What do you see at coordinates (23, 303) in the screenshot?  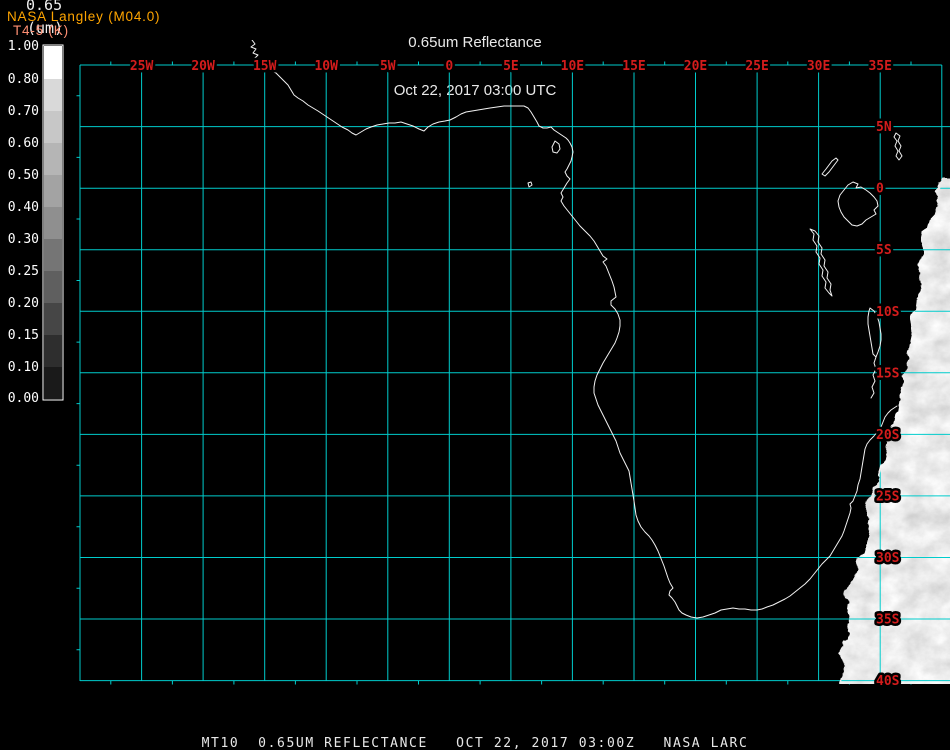 I see `colorbar-tick-label: 0.20` at bounding box center [23, 303].